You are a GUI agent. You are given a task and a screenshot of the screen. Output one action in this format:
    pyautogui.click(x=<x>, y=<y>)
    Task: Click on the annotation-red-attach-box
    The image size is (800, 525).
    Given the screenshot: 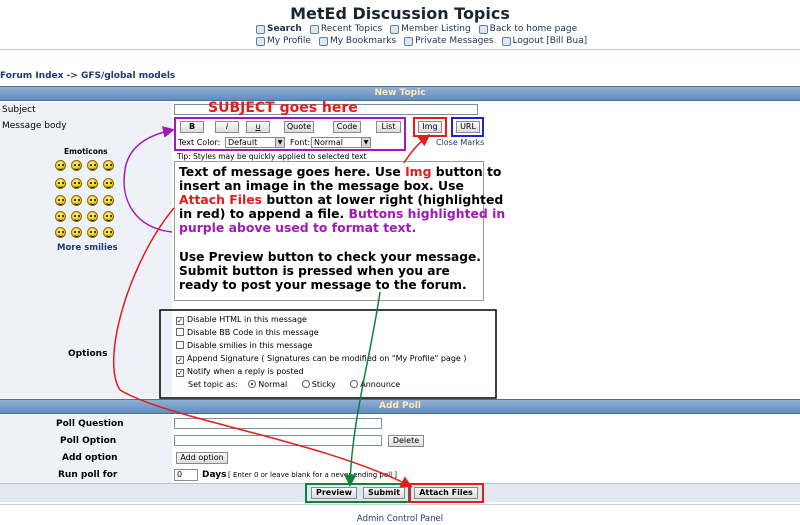 What is the action you would take?
    pyautogui.click(x=446, y=493)
    